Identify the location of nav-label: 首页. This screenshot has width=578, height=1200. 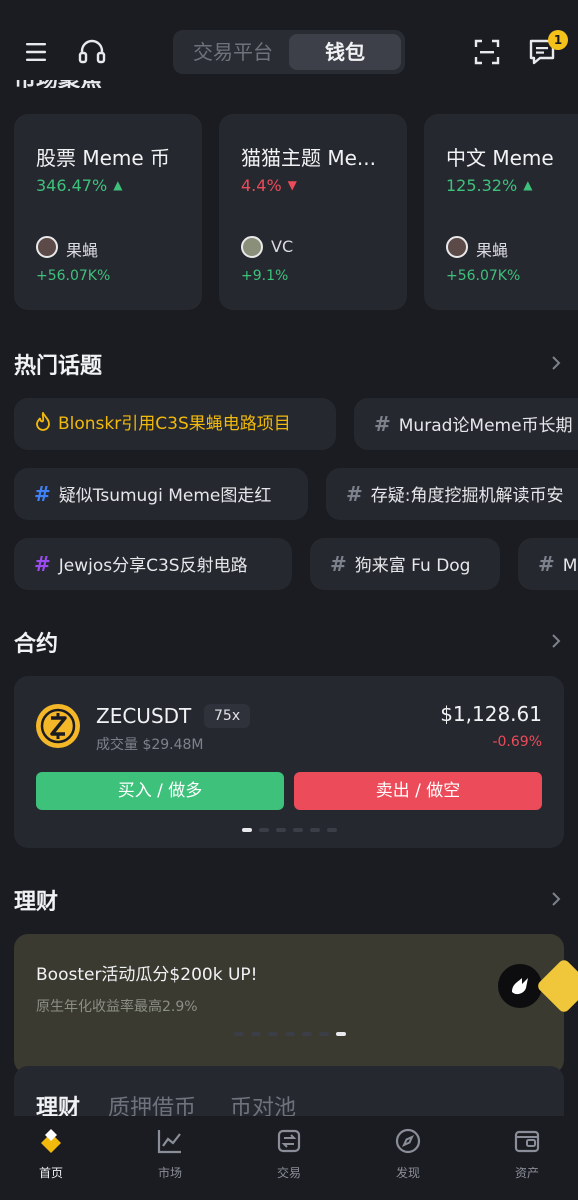
(50, 1173).